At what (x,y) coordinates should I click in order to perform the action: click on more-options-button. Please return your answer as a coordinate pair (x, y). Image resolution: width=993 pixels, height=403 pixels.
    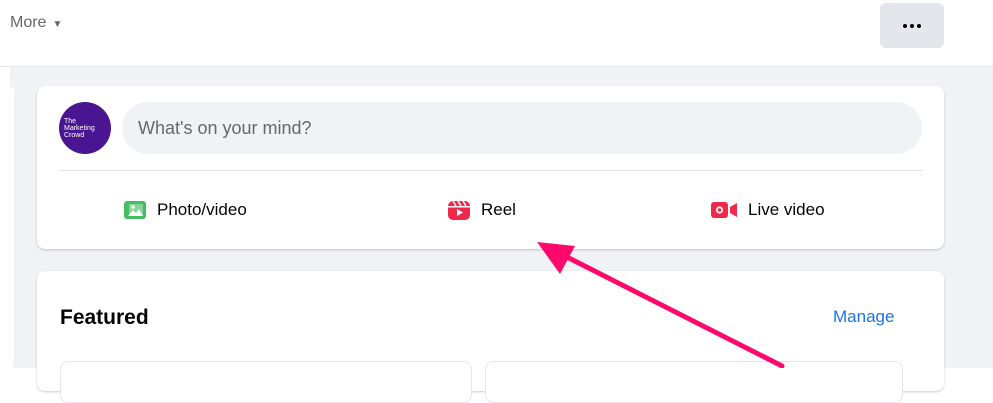
    Looking at the image, I should click on (912, 25).